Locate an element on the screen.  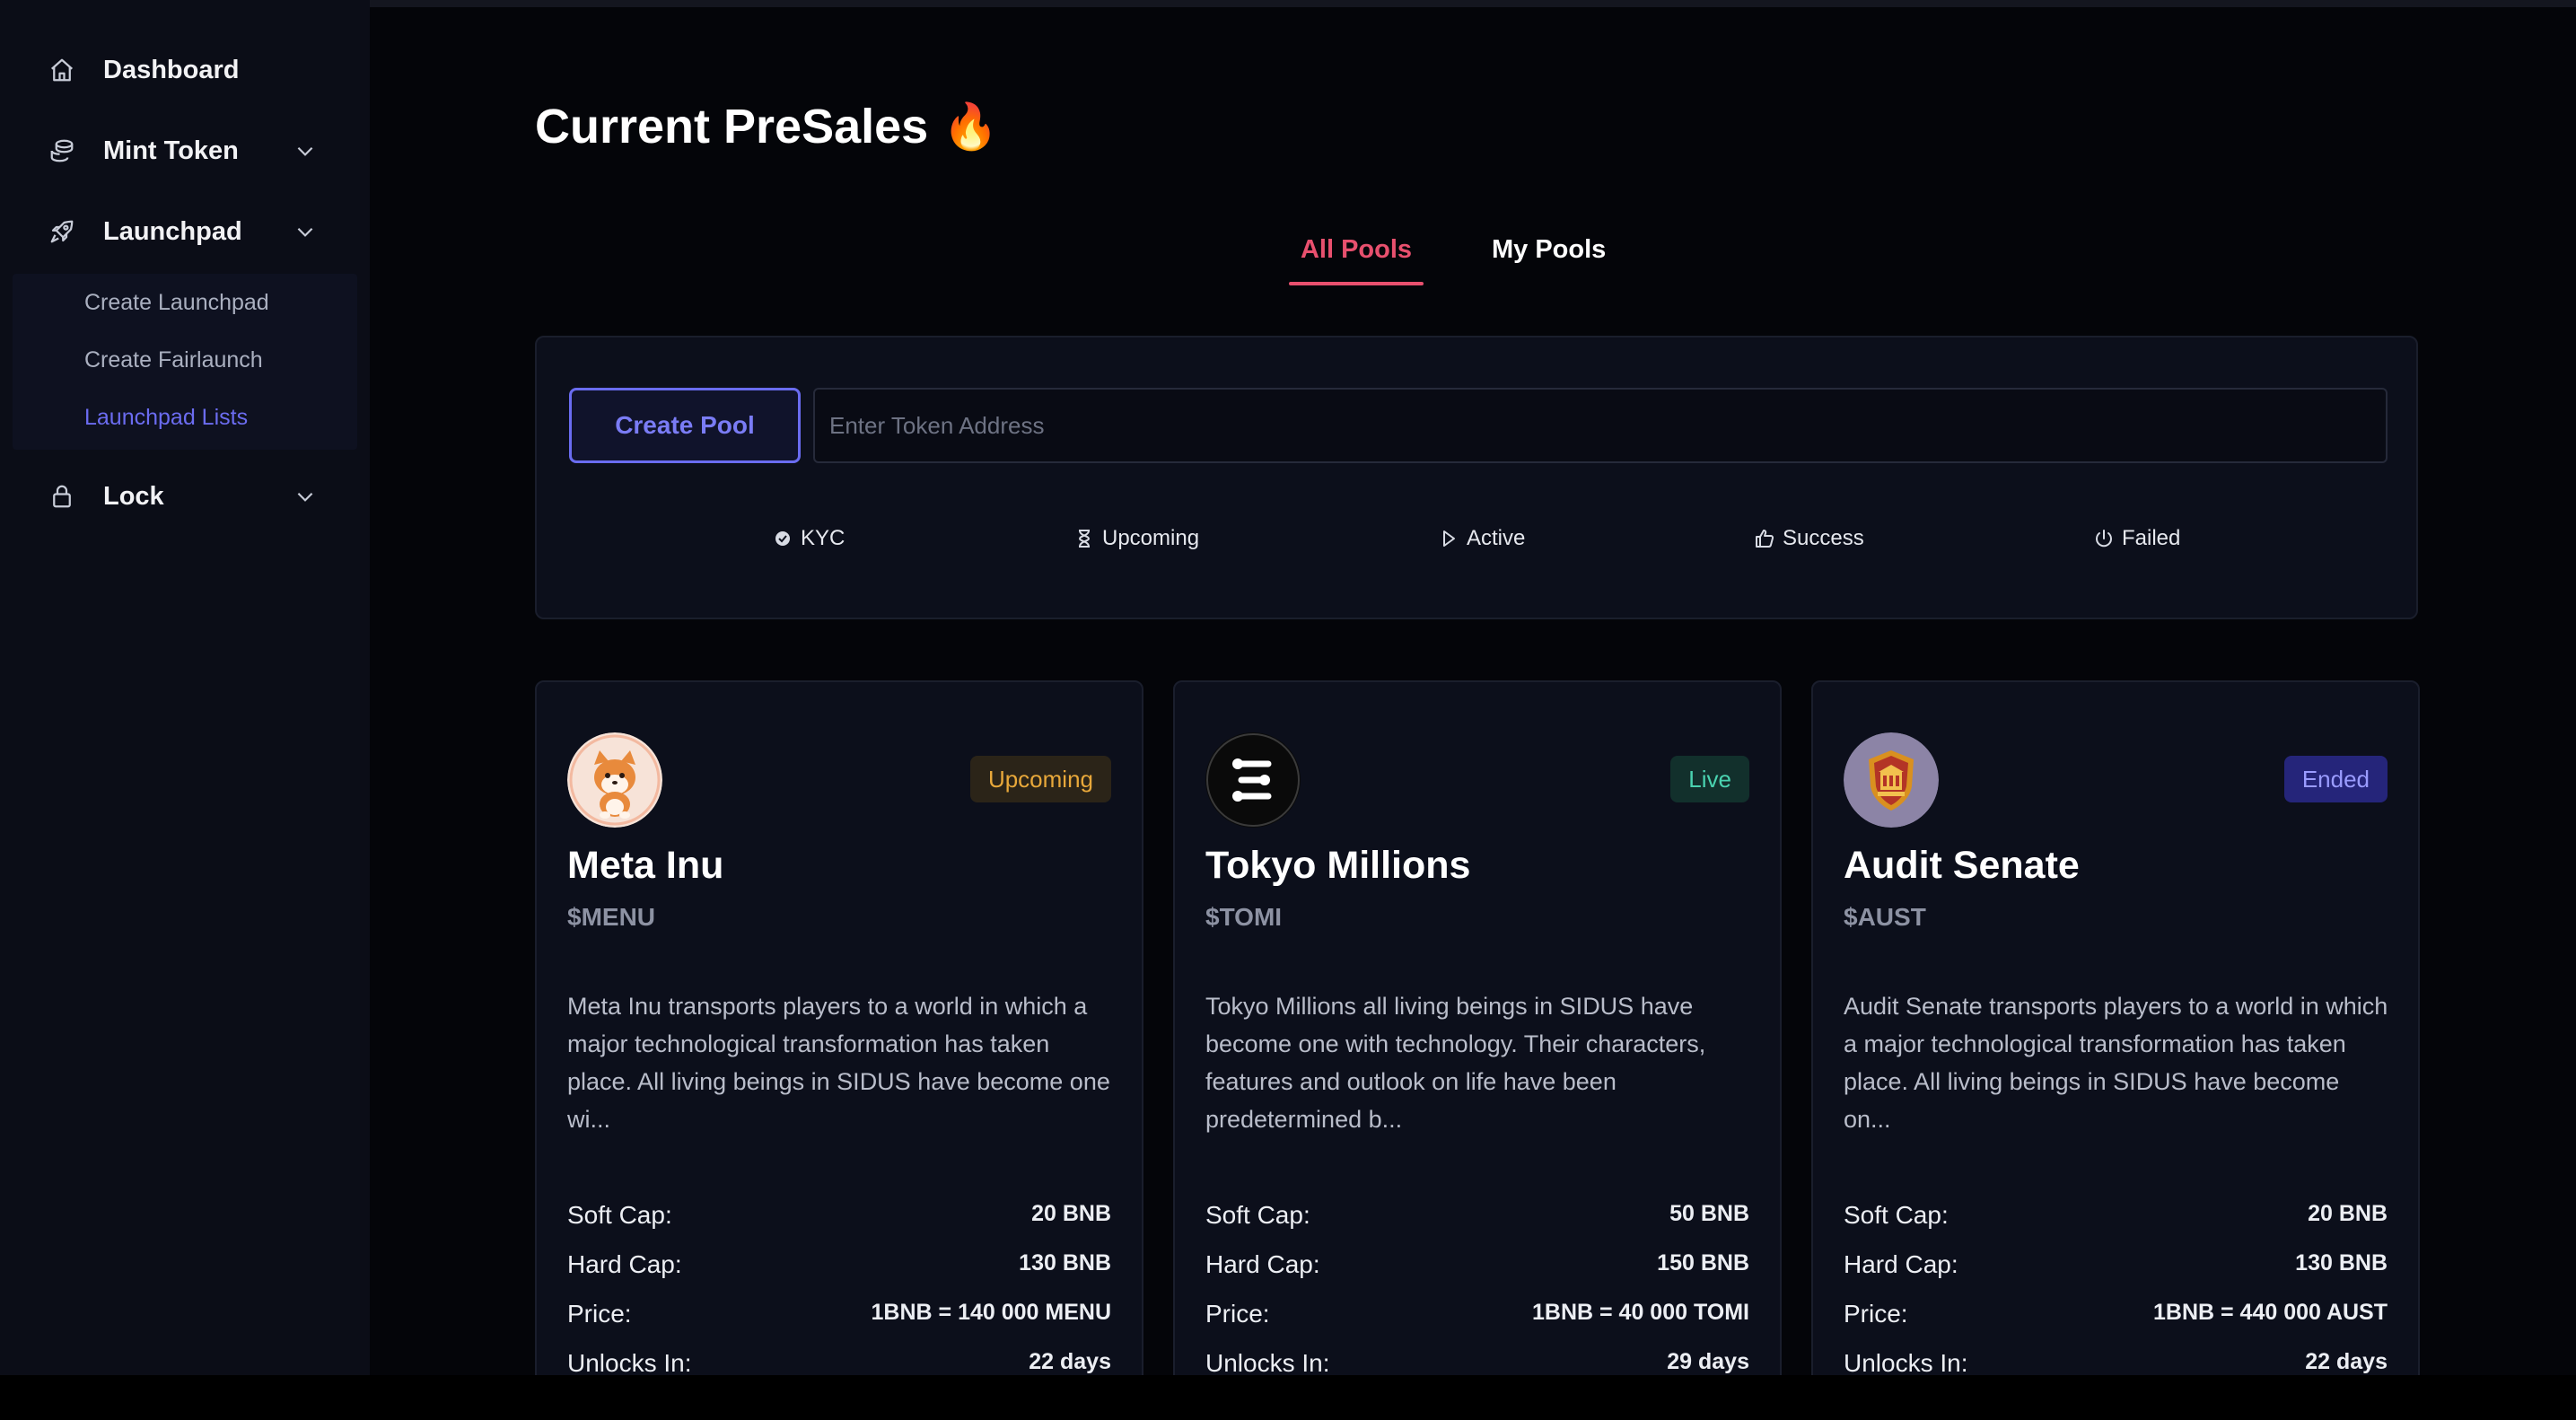
filter-label: Active is located at coordinates (1496, 538).